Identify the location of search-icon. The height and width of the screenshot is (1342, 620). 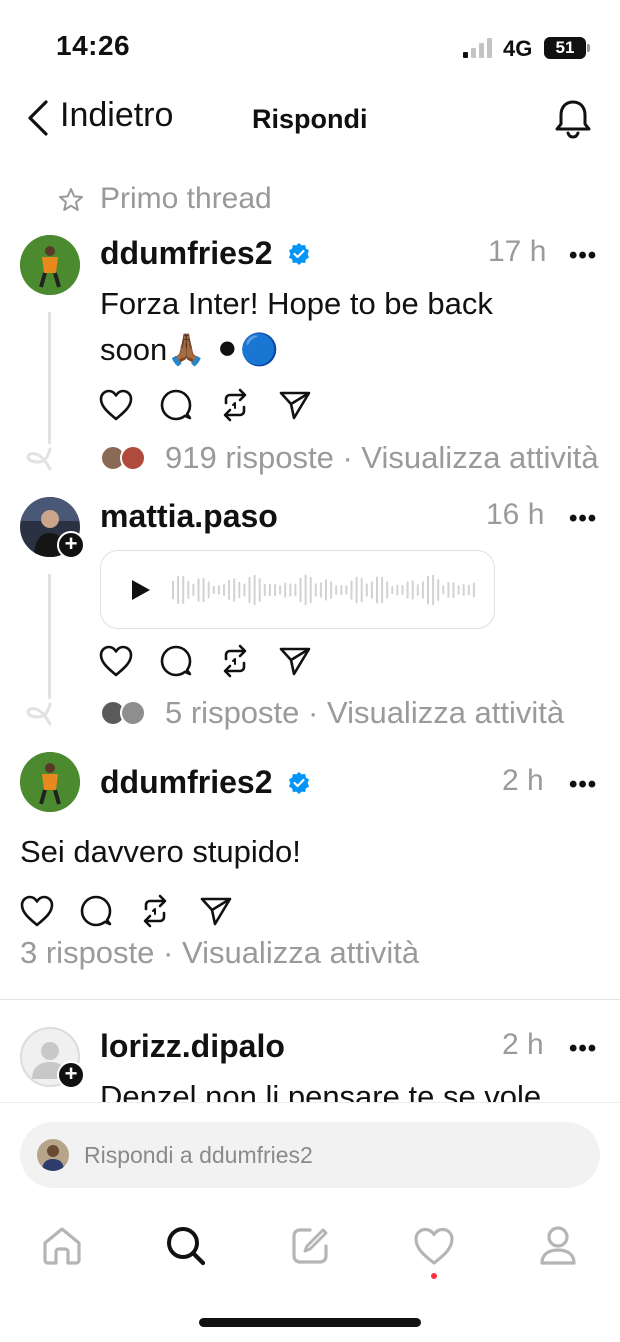
(186, 1246).